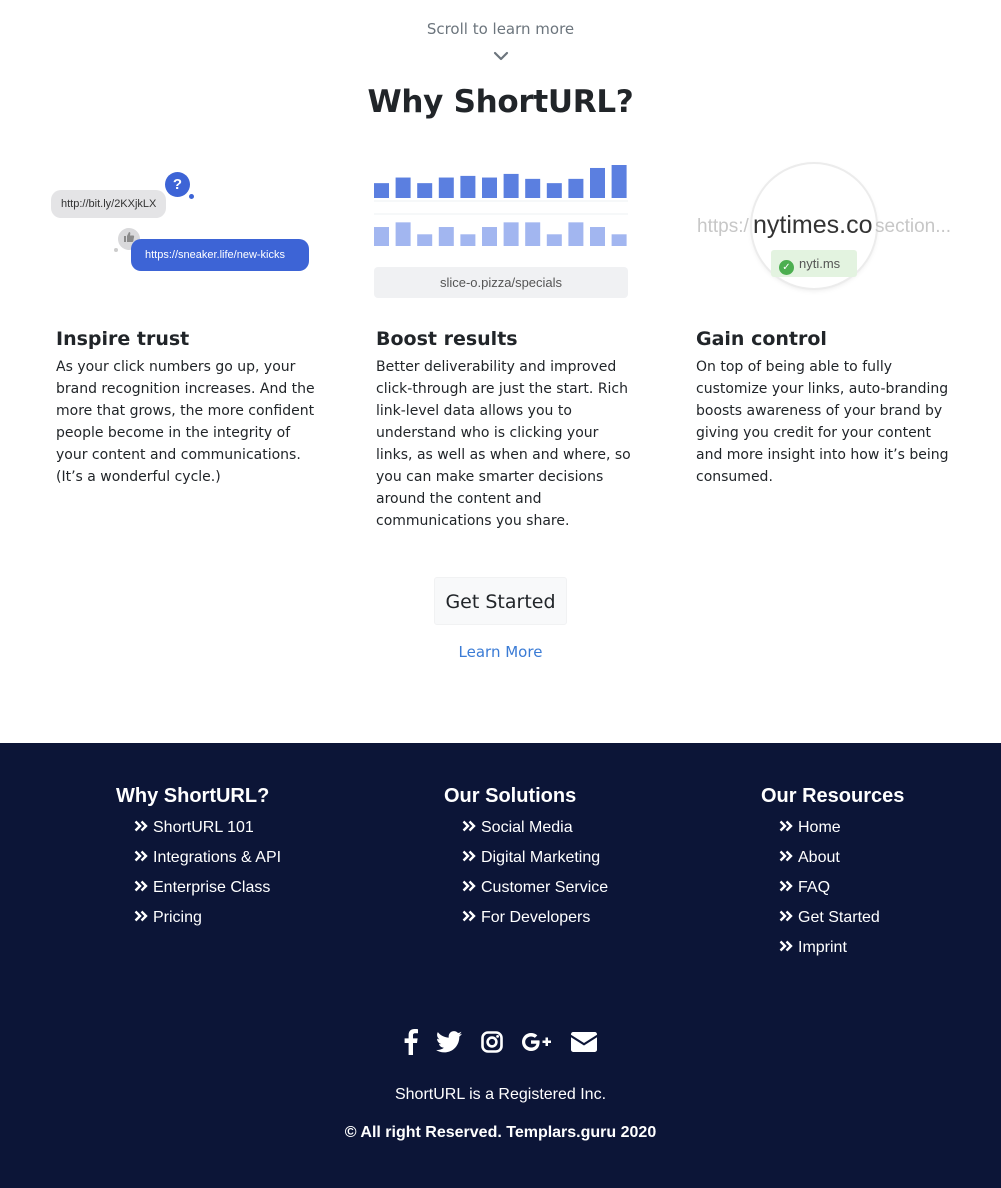  I want to click on footer-link: Customer Service, so click(535, 893).